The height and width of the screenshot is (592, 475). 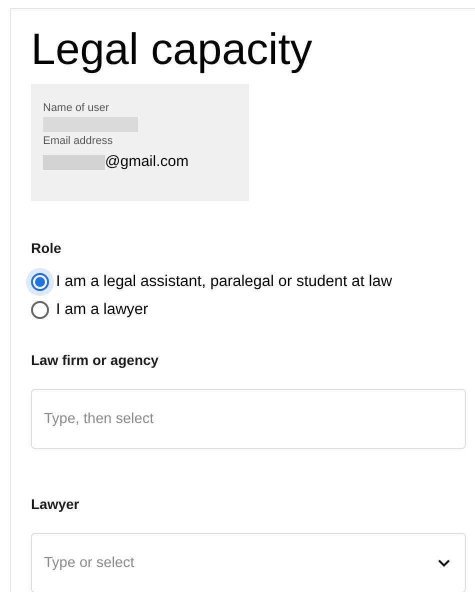 What do you see at coordinates (224, 282) in the screenshot?
I see `radio-label: I am a legal assistant, paralegal or student at law` at bounding box center [224, 282].